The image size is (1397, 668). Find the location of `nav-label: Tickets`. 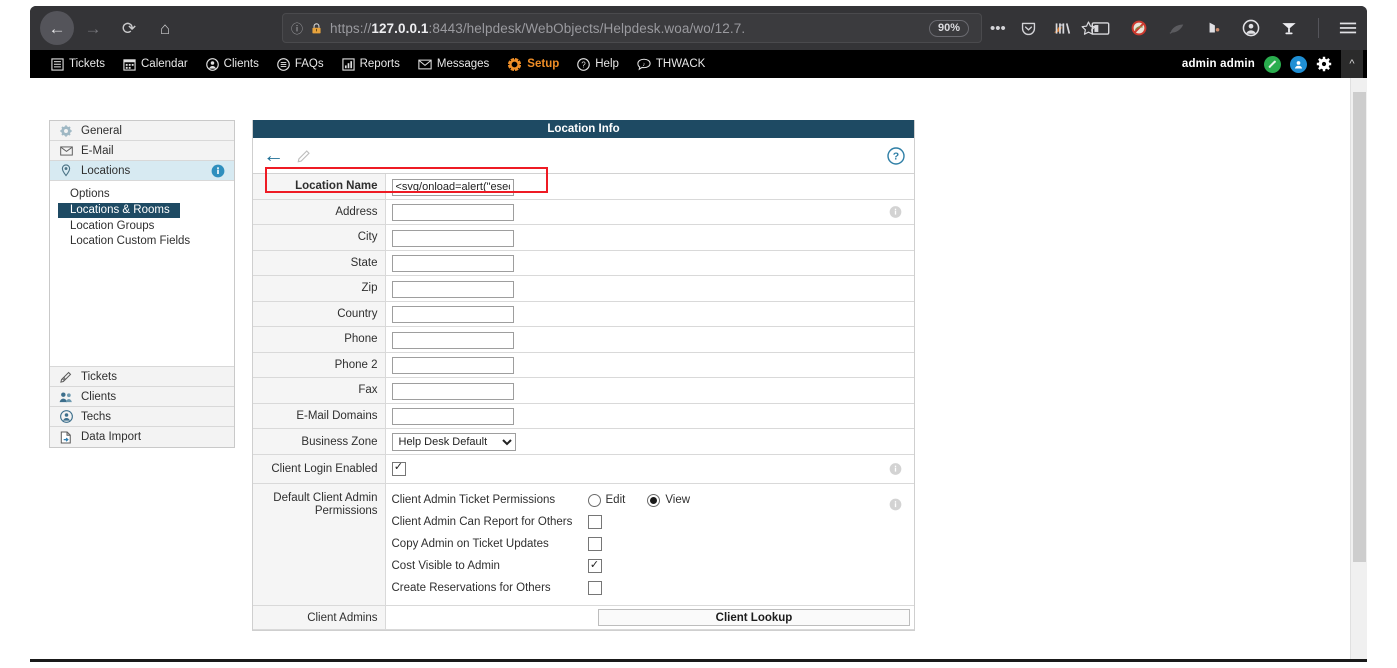

nav-label: Tickets is located at coordinates (87, 64).